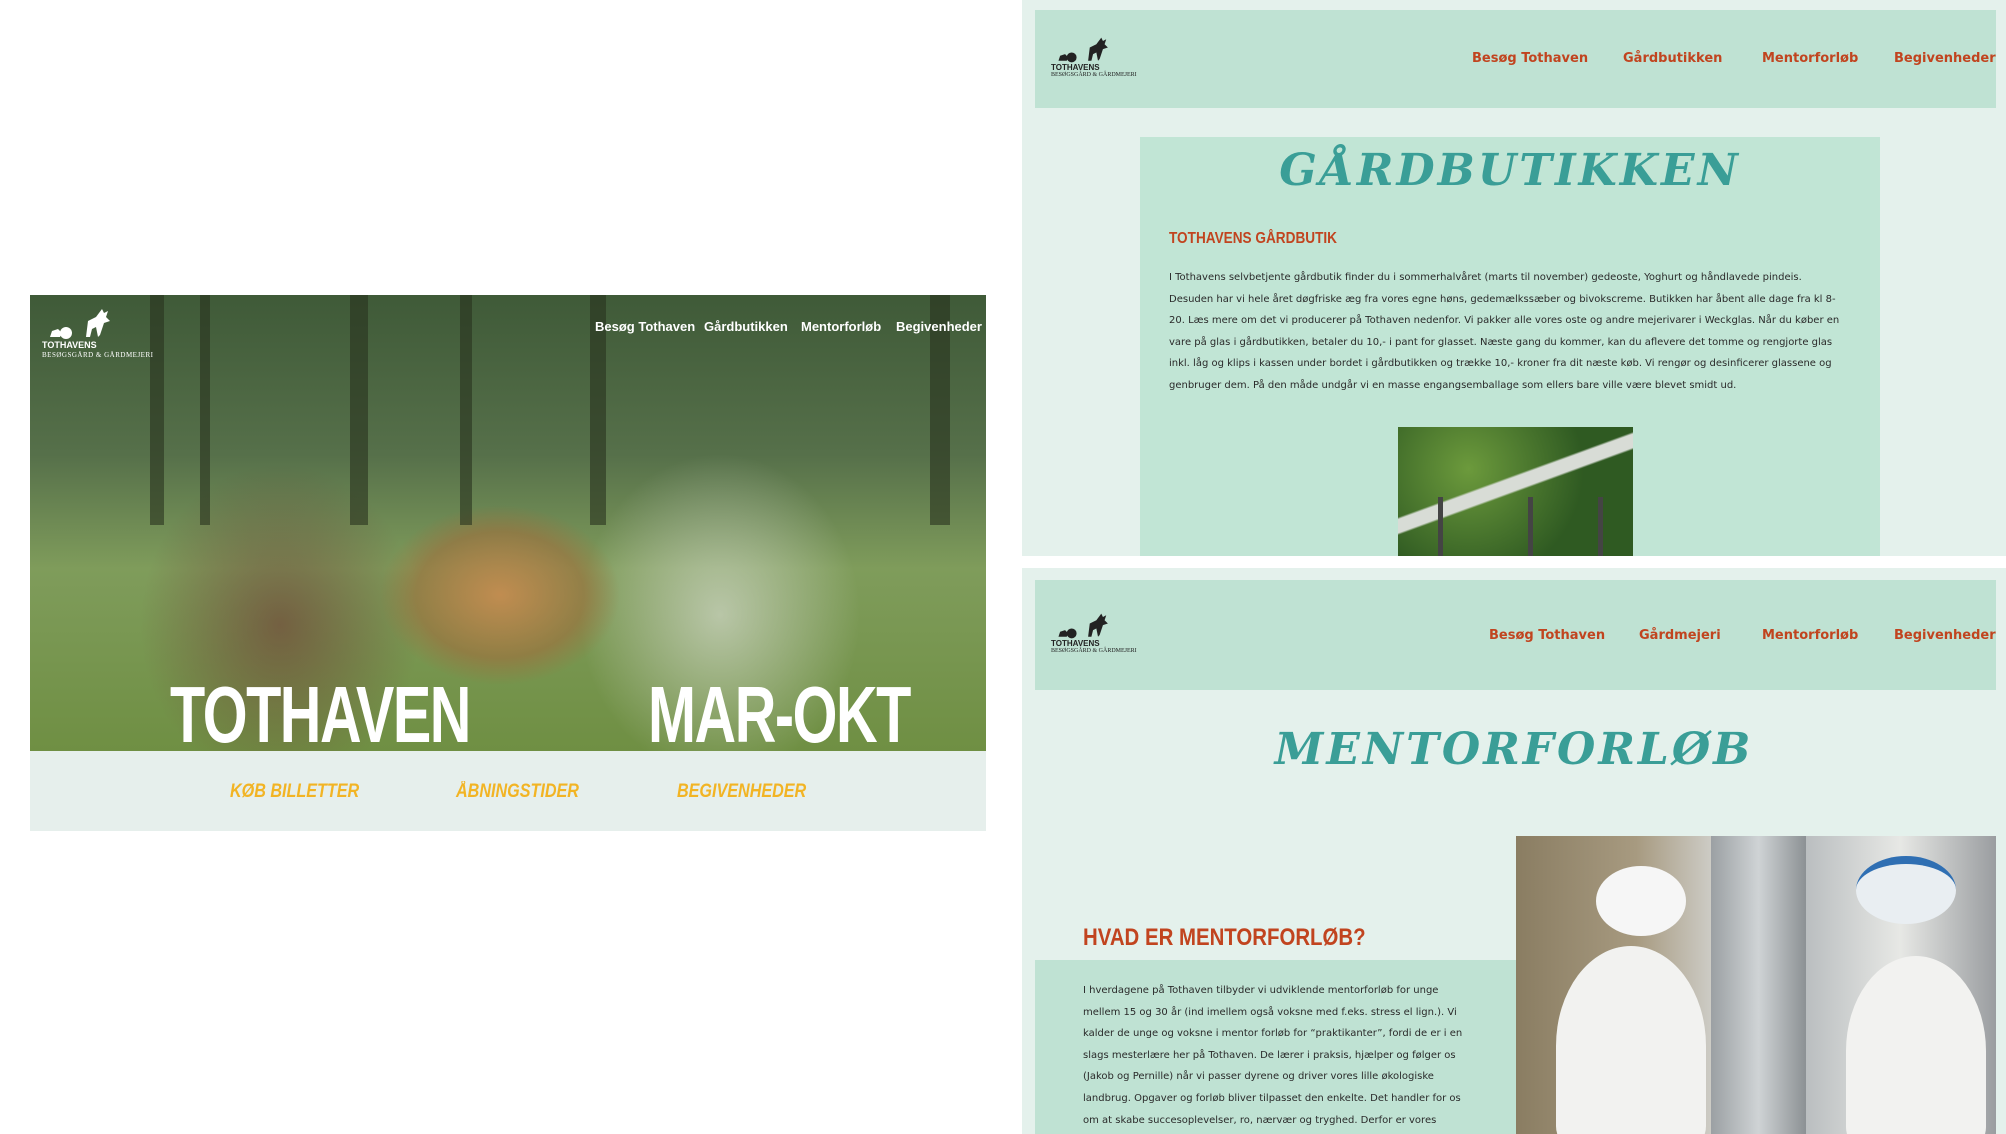  I want to click on page-title: GÅRDBUTIKKEN, so click(1510, 170).